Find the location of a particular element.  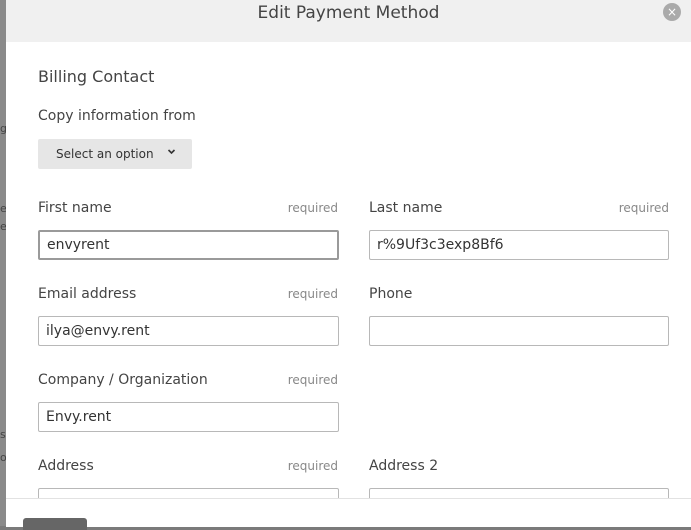

company-field is located at coordinates (188, 417).